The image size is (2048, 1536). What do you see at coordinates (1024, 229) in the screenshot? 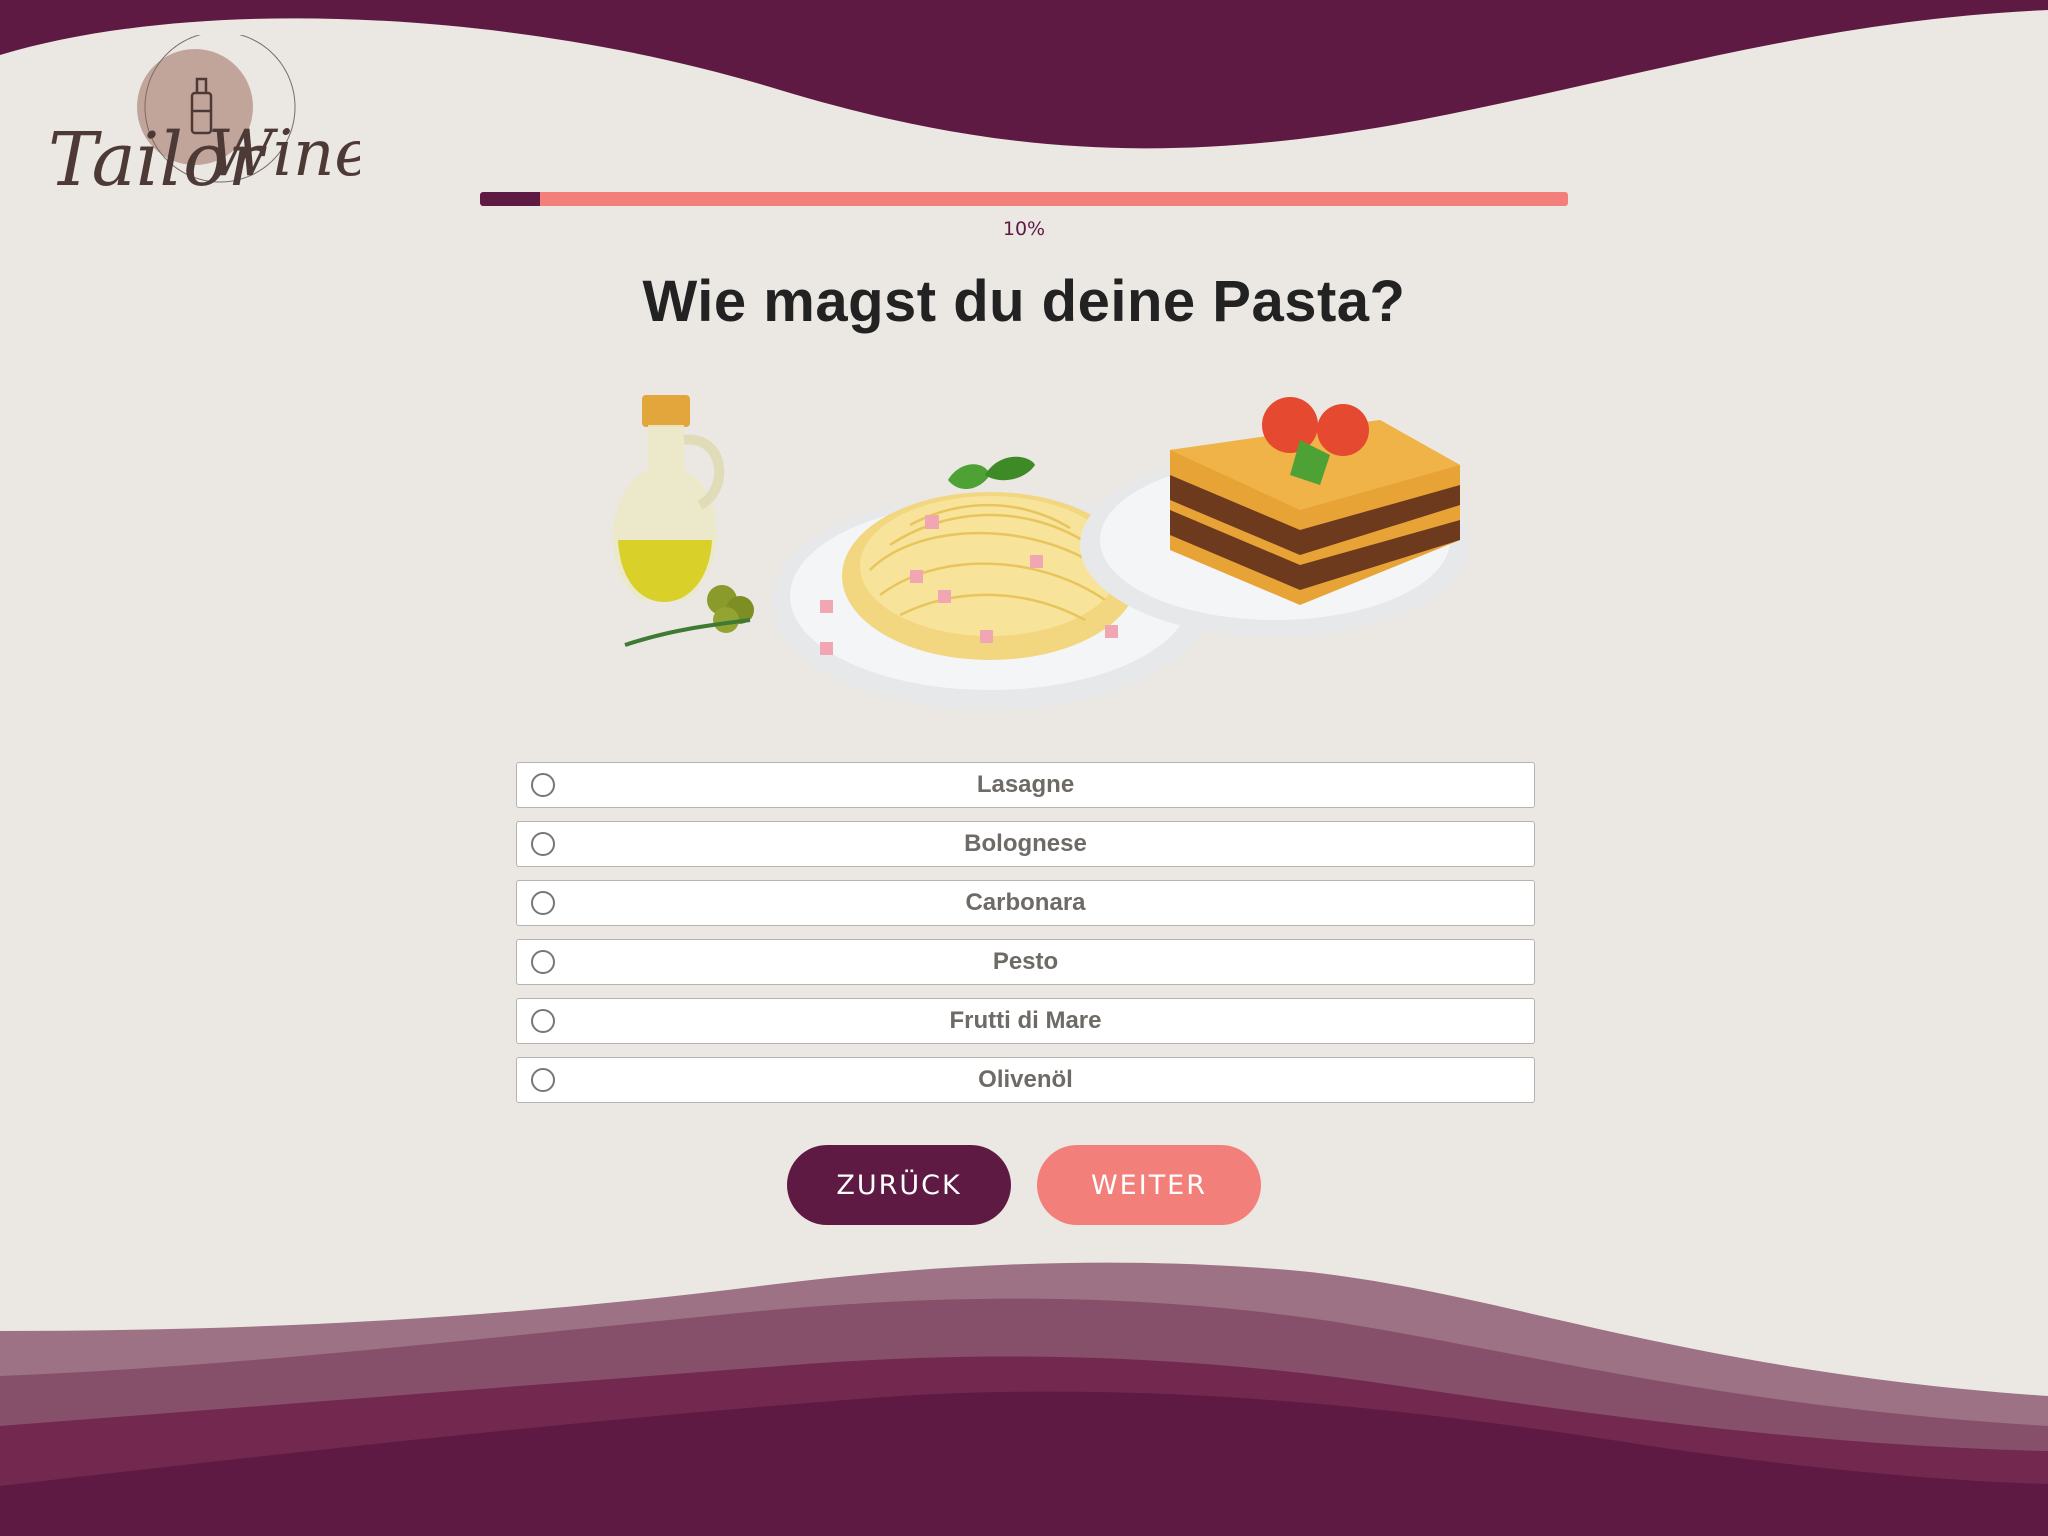
I see `progress-percent-label: 10%` at bounding box center [1024, 229].